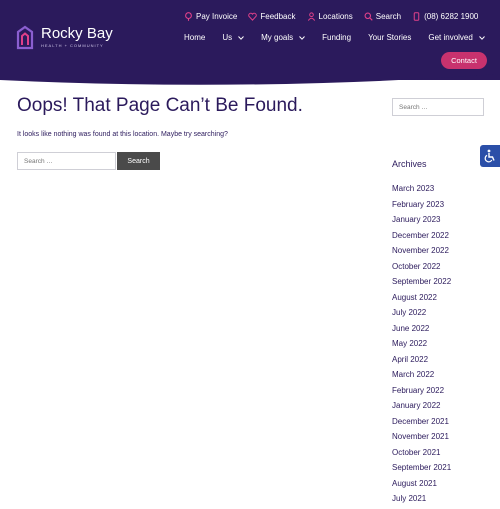 The image size is (500, 509). What do you see at coordinates (421, 470) in the screenshot?
I see `archive-link: September 2021` at bounding box center [421, 470].